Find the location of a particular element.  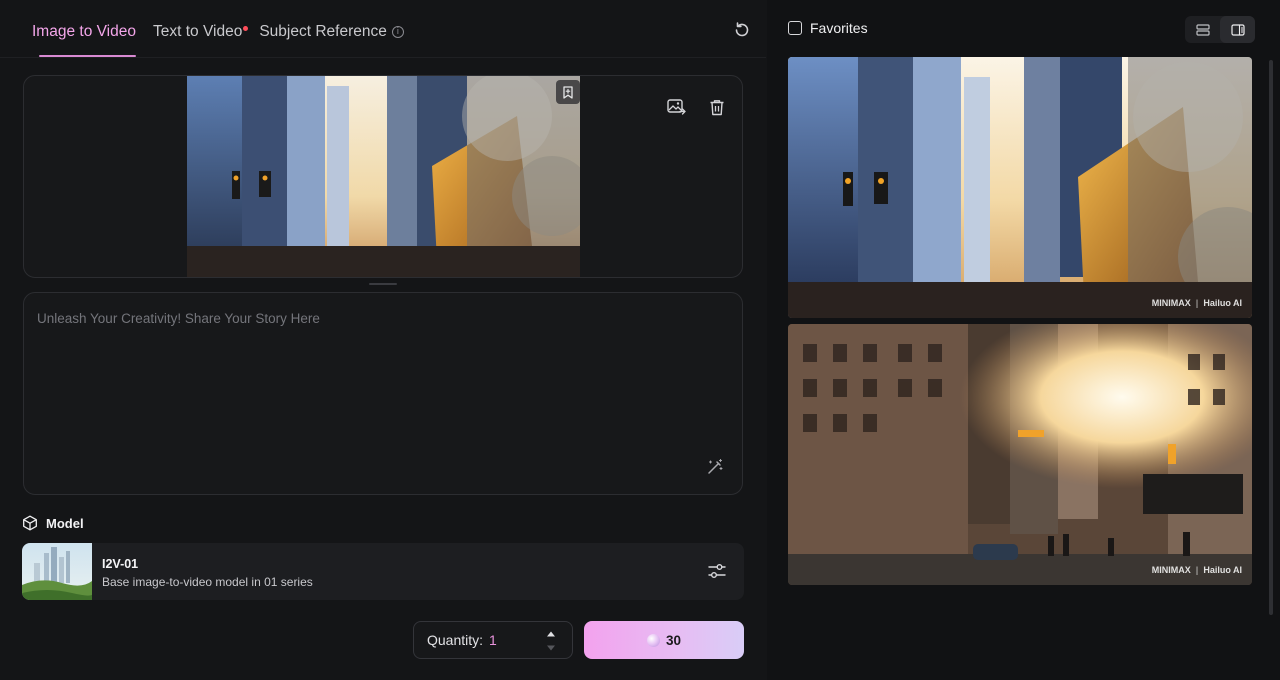

view-mode-toggle is located at coordinates (1220, 29).